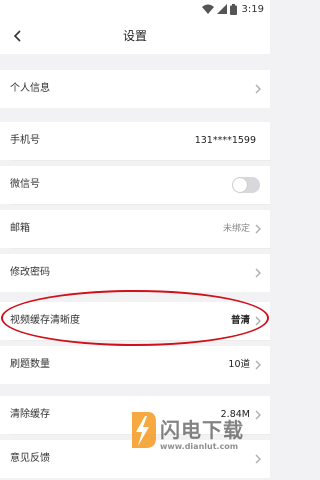 Image resolution: width=320 pixels, height=480 pixels. What do you see at coordinates (225, 140) in the screenshot?
I see `phone-value: 131****1599` at bounding box center [225, 140].